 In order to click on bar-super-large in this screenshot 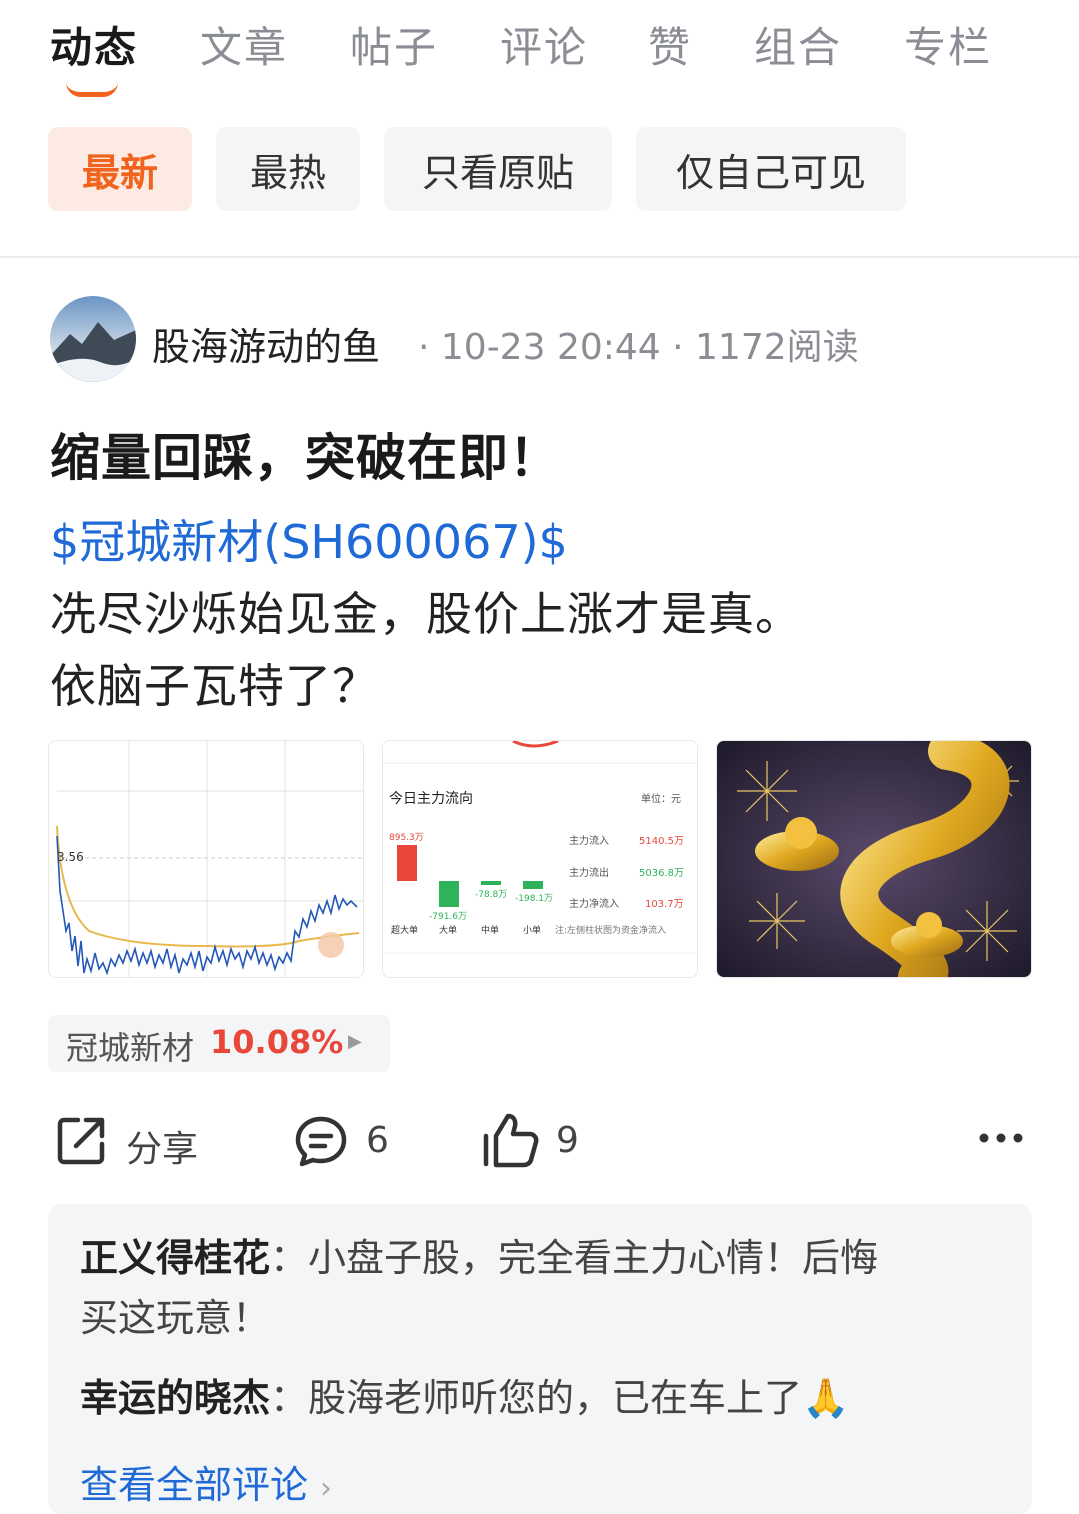, I will do `click(407, 863)`.